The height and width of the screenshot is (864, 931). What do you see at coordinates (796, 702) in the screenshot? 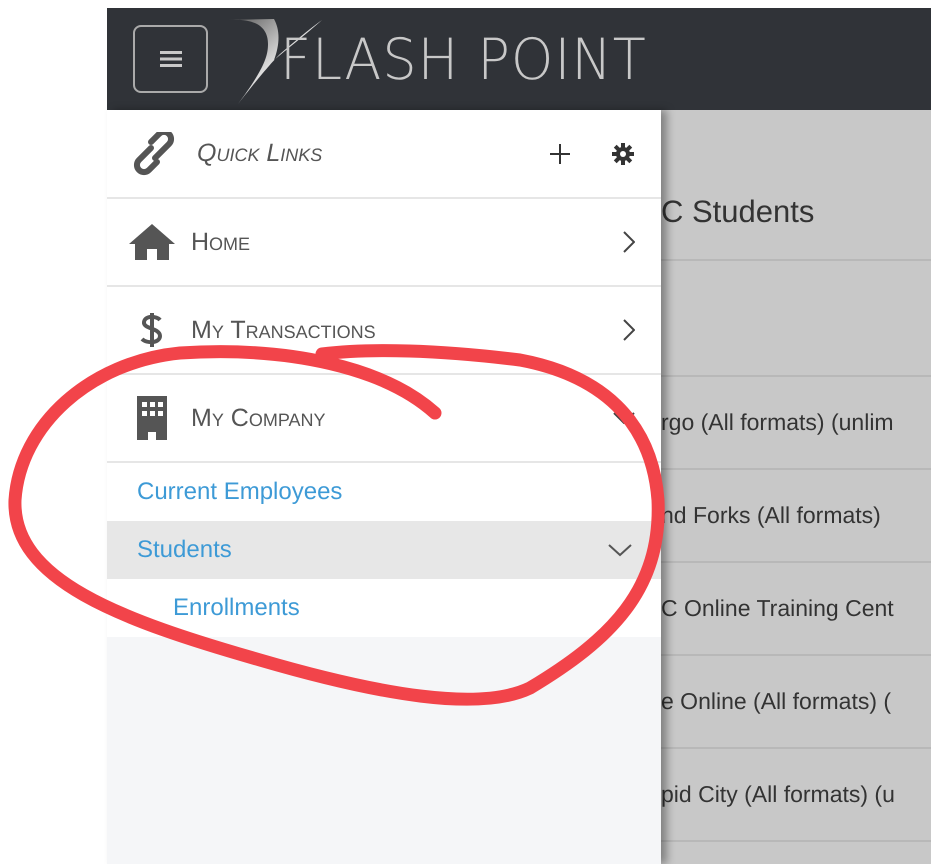
I see `list-row: e Online (All formats) (` at bounding box center [796, 702].